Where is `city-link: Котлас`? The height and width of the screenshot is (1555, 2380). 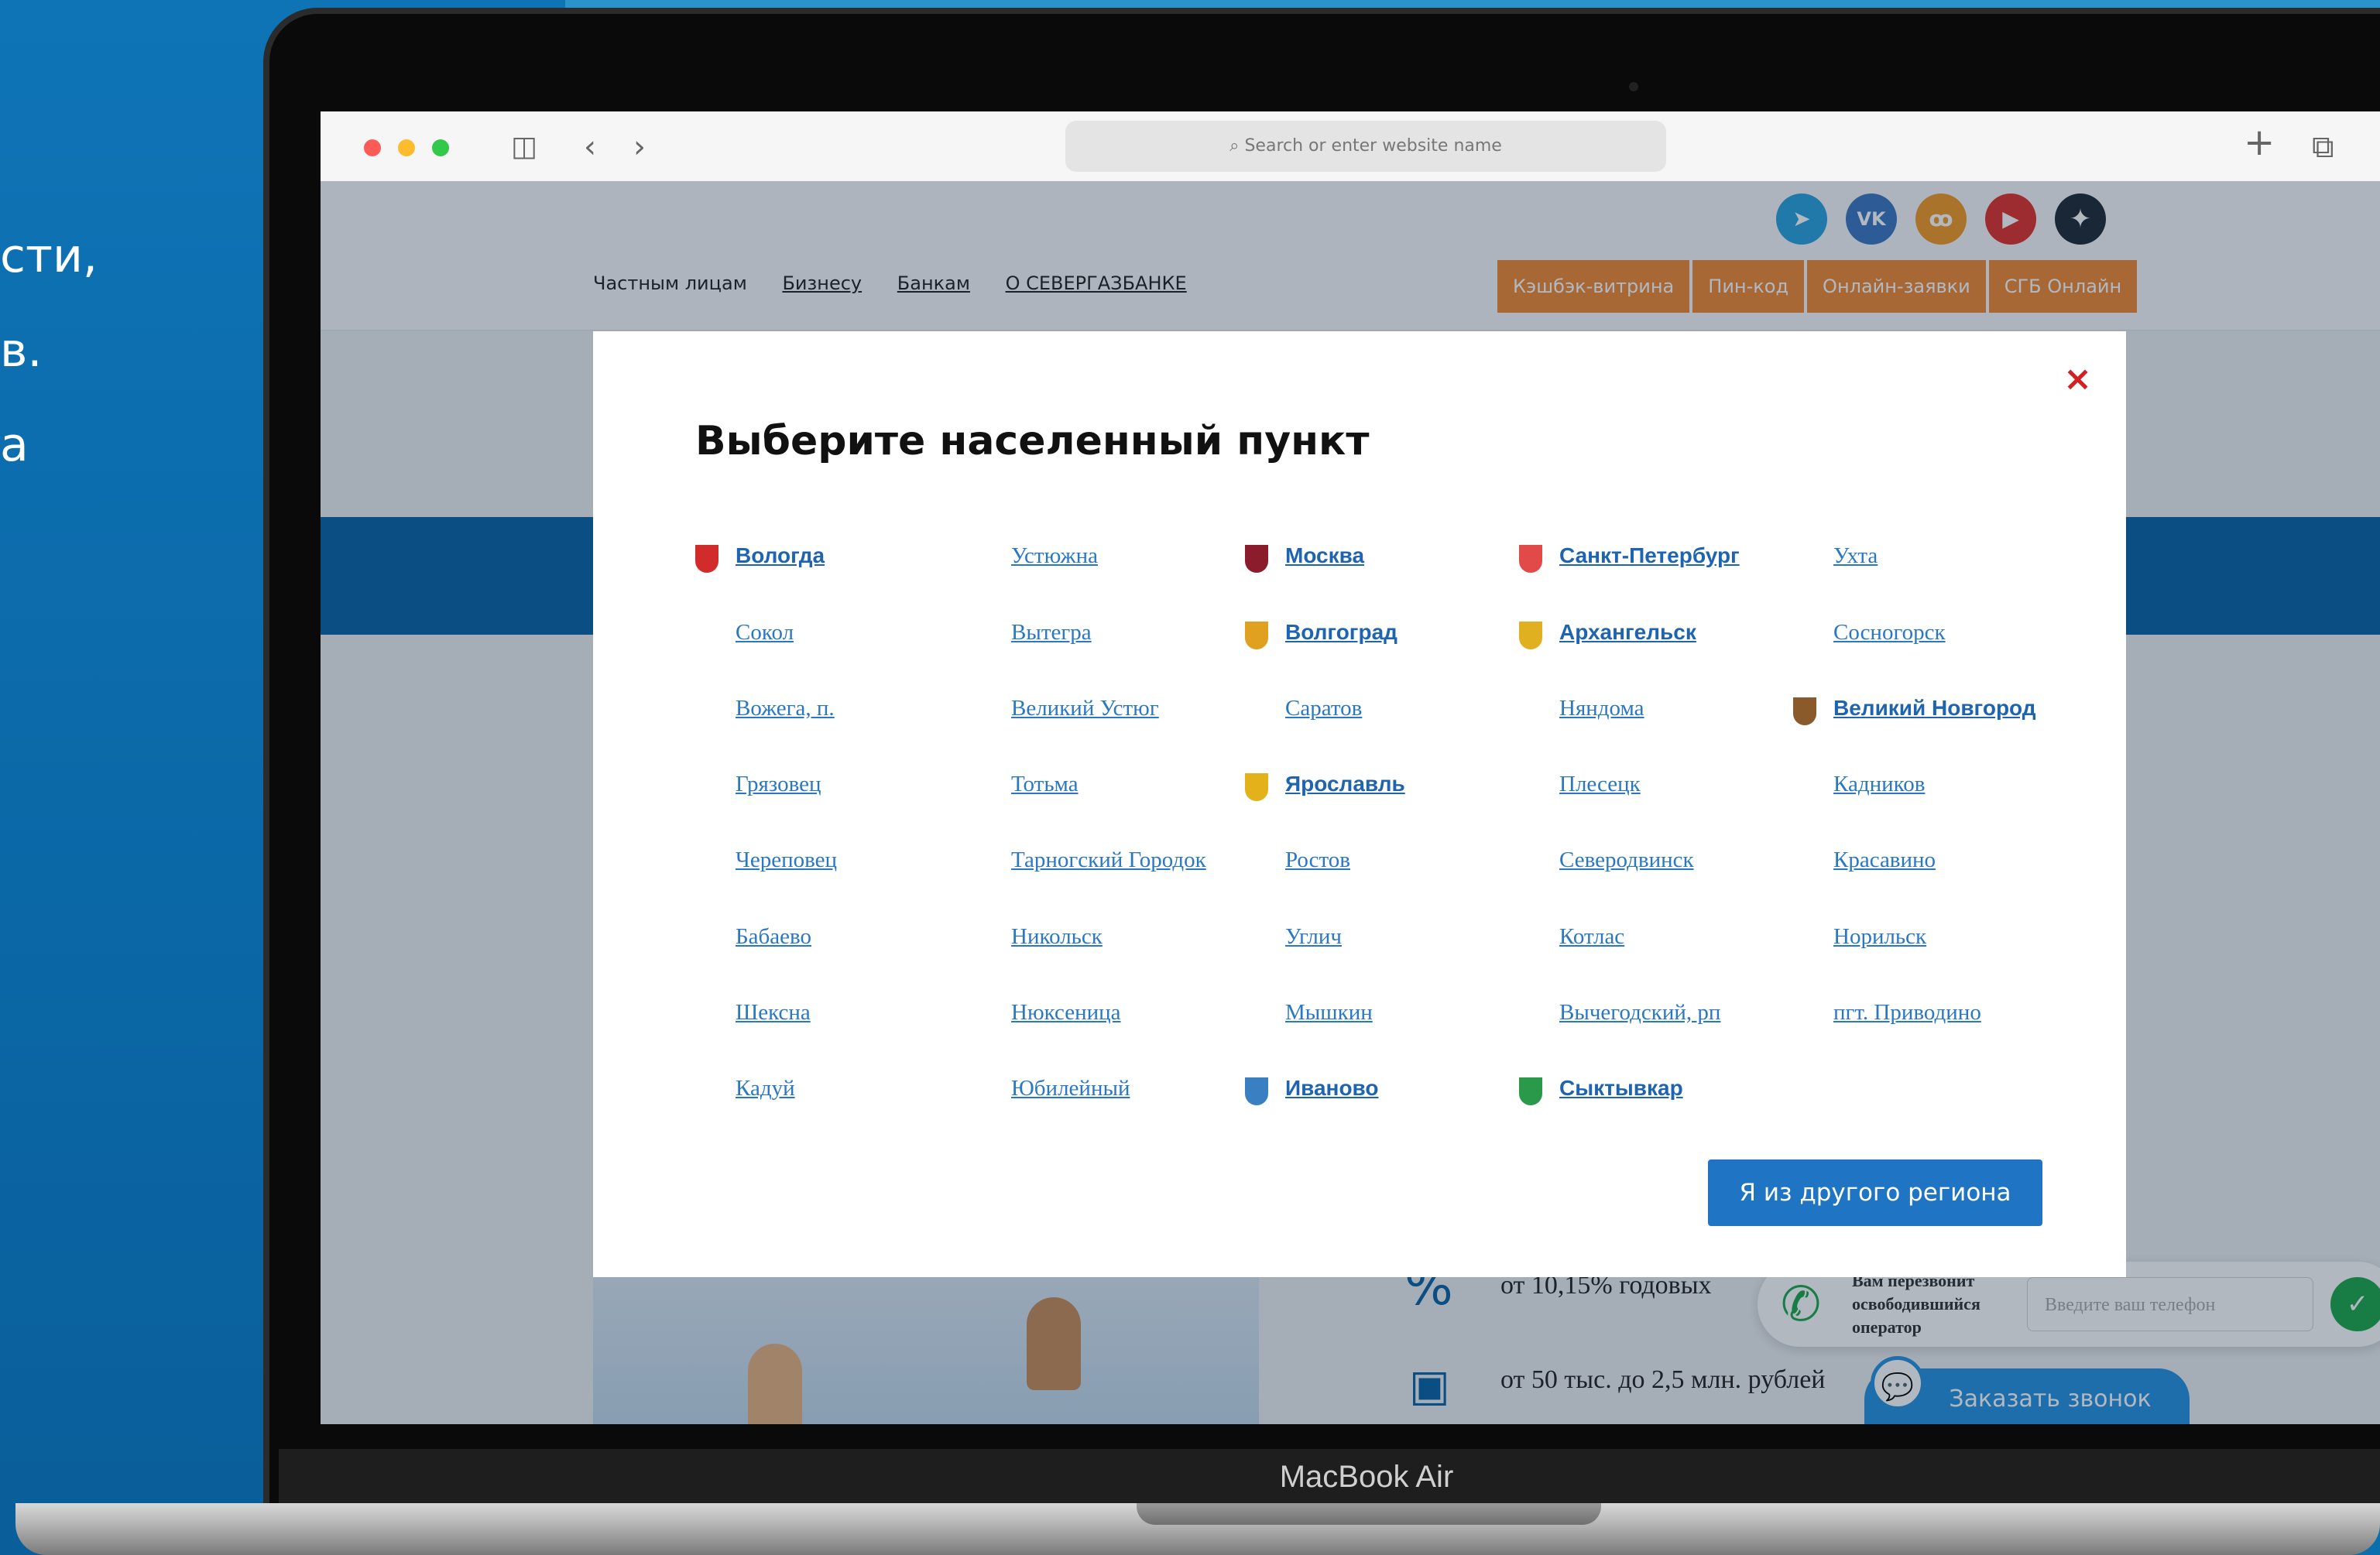 city-link: Котлас is located at coordinates (1591, 937).